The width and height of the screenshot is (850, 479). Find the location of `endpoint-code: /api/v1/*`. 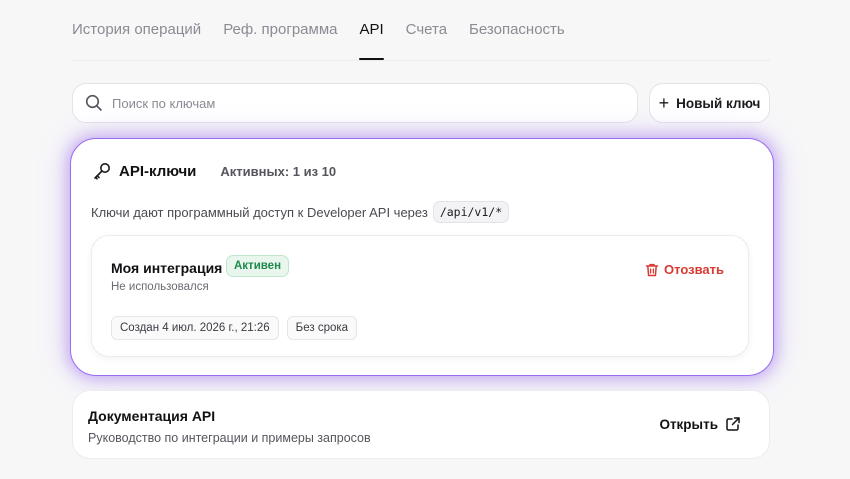

endpoint-code: /api/v1/* is located at coordinates (471, 212).